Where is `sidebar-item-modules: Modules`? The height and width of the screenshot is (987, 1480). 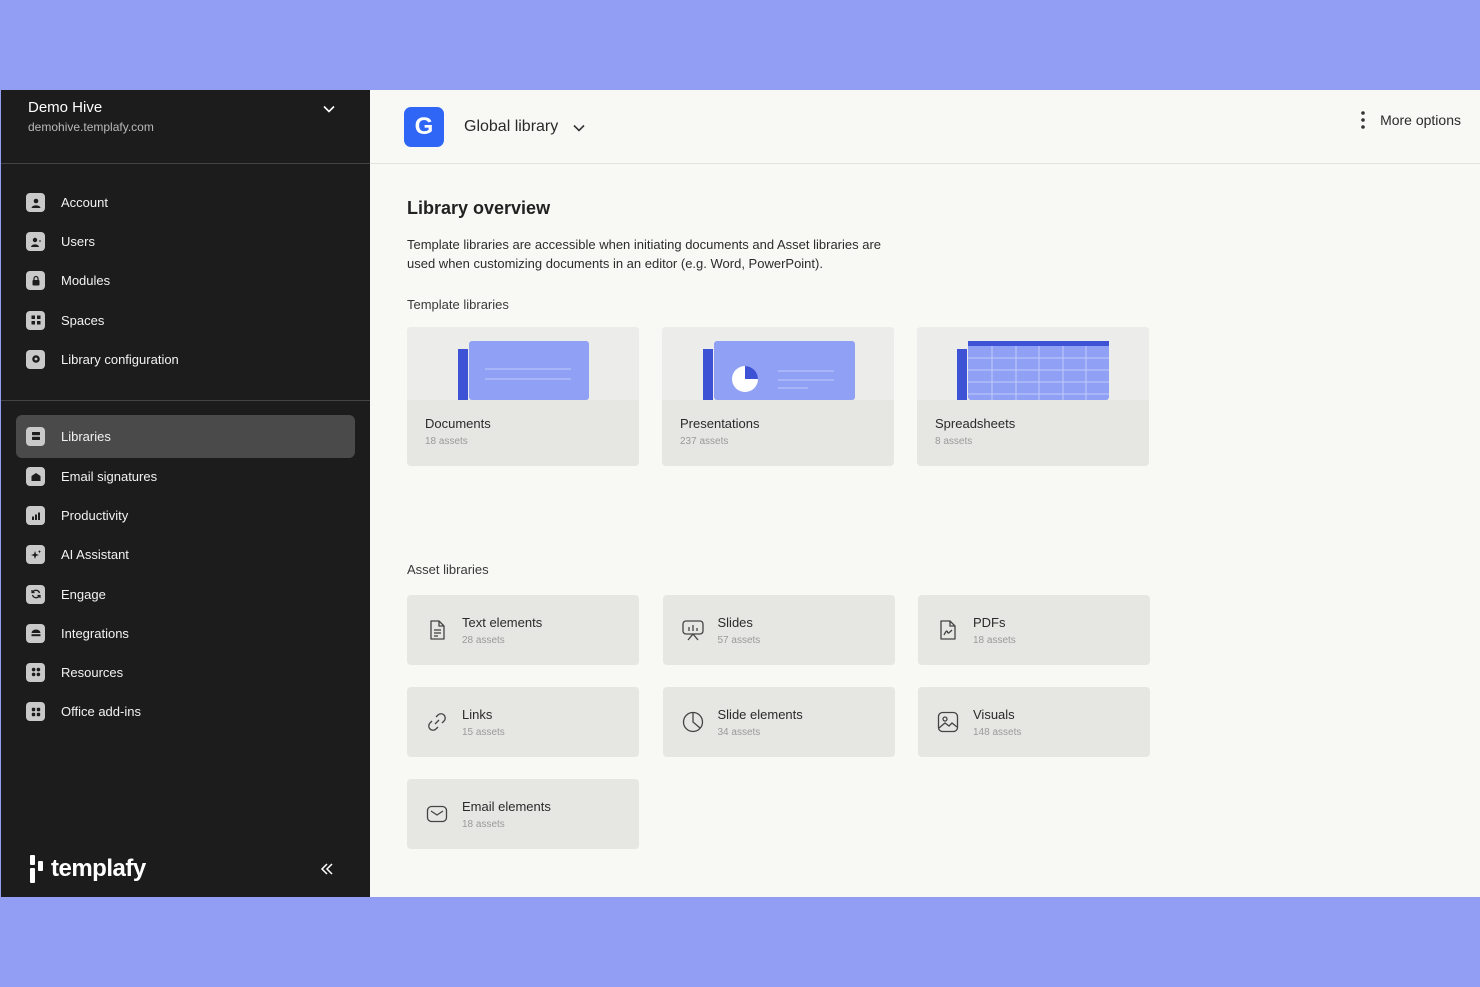 sidebar-item-modules: Modules is located at coordinates (185, 280).